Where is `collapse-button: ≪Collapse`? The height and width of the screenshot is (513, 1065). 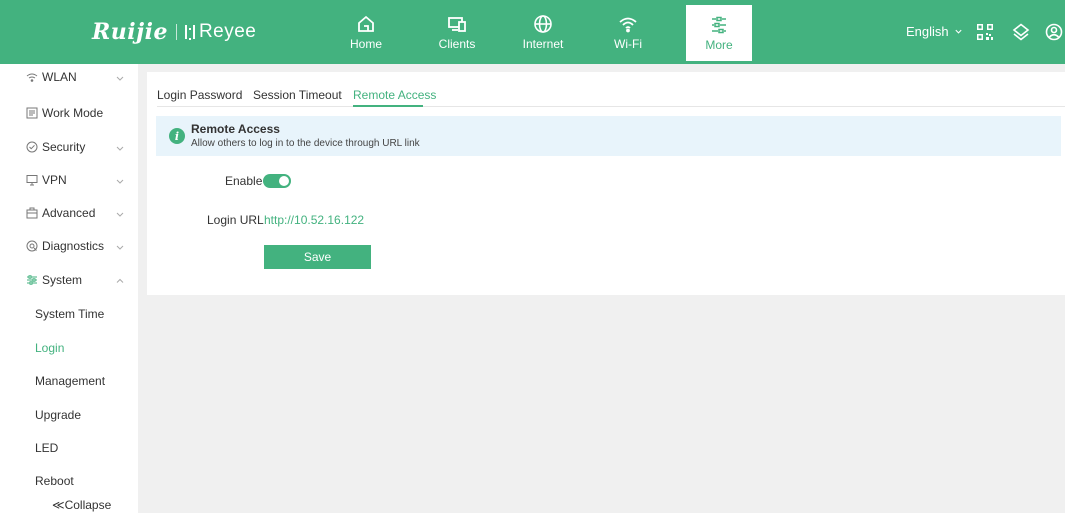
collapse-button: ≪Collapse is located at coordinates (81, 505).